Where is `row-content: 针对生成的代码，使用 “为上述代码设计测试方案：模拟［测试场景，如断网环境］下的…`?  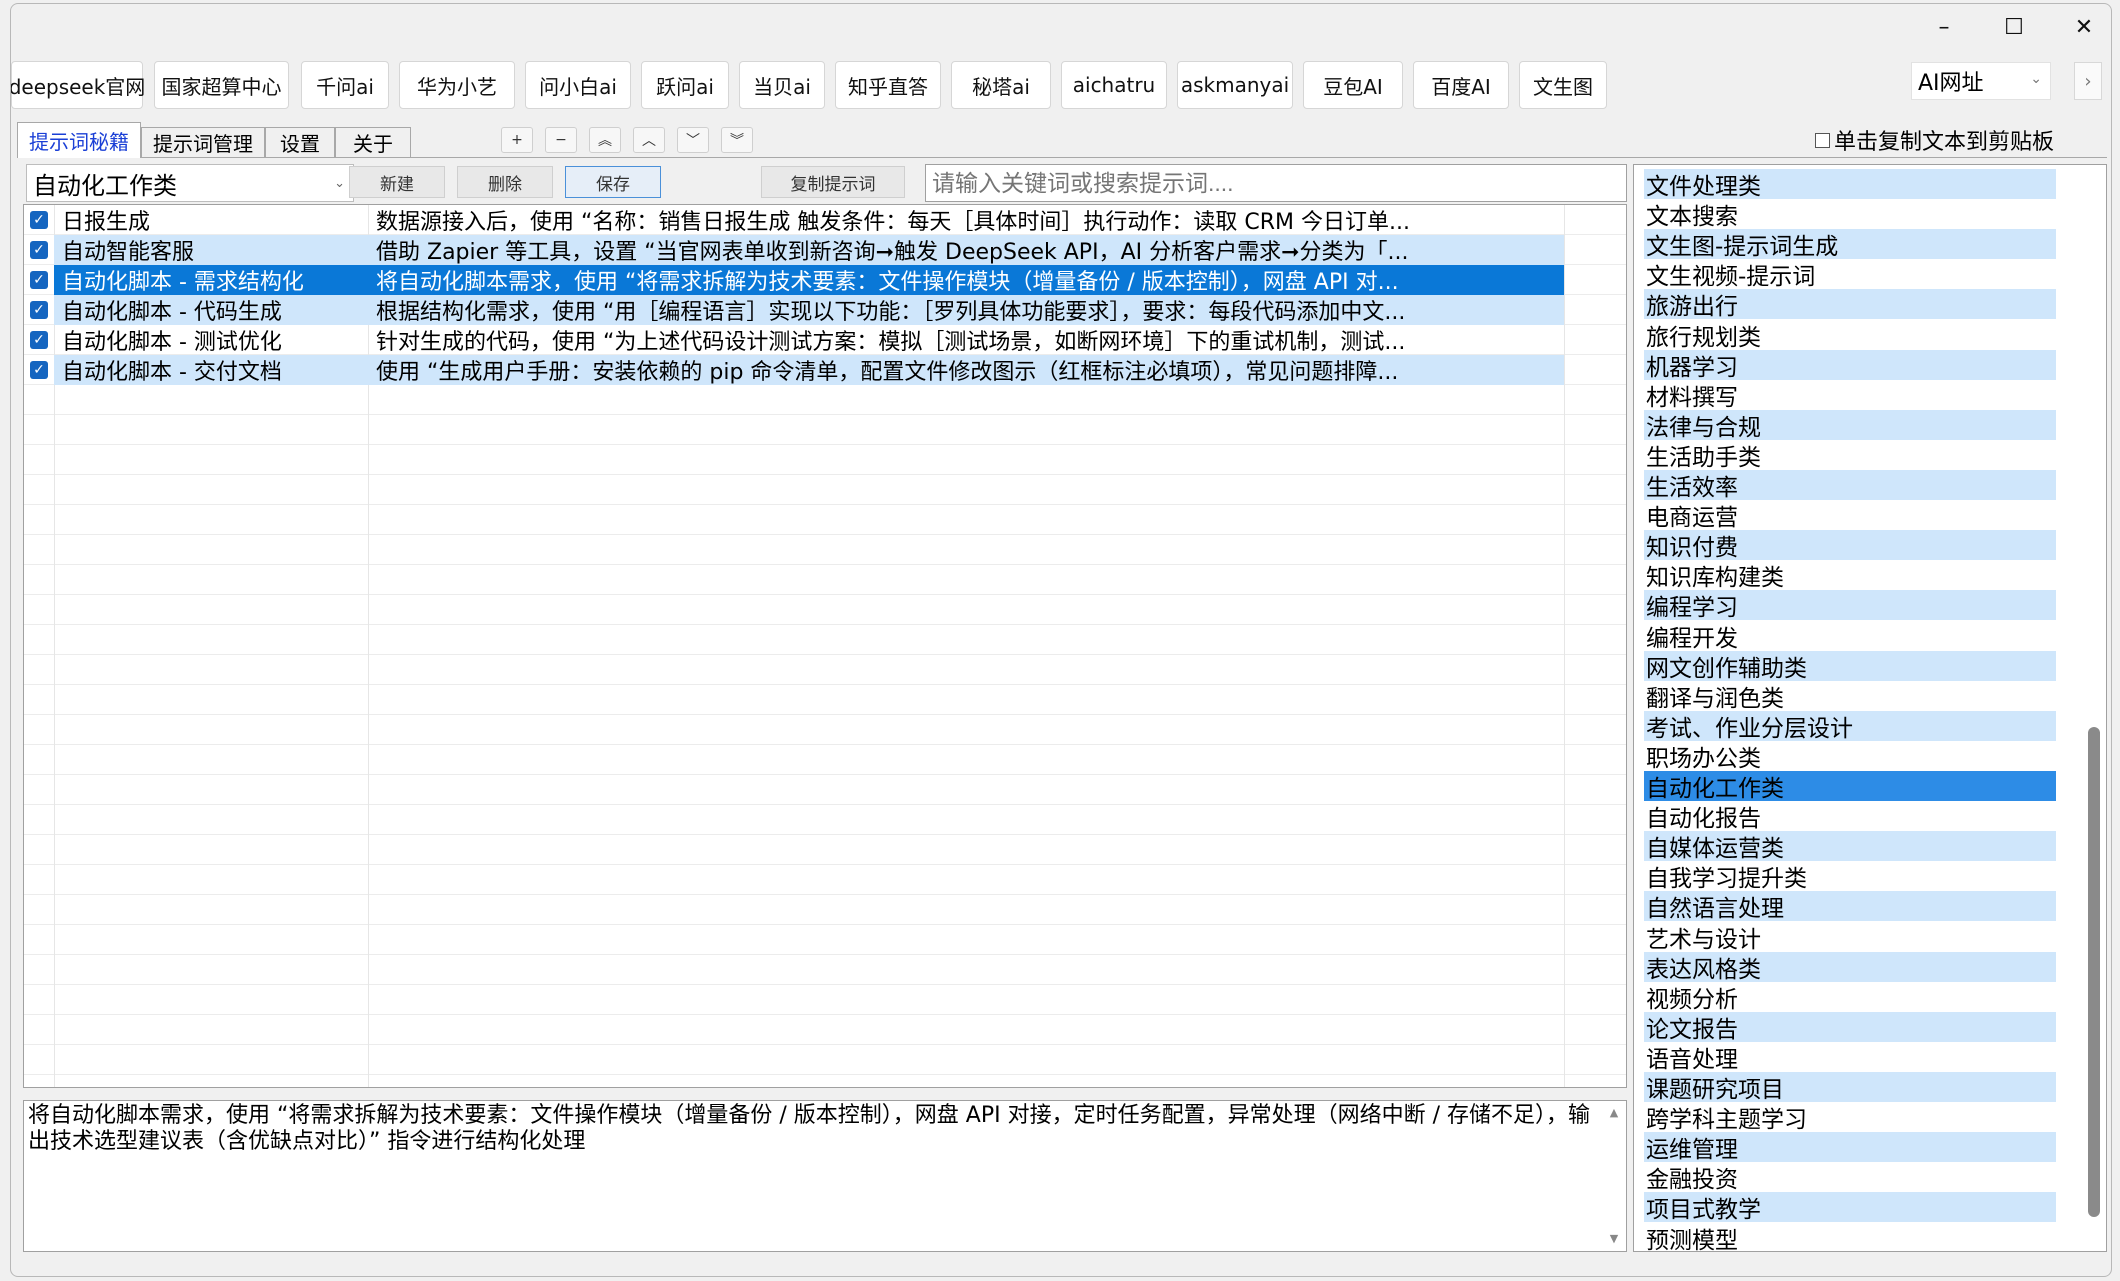
row-content: 针对生成的代码，使用 “为上述代码设计测试方案：模拟［测试场景，如断网环境］下的… is located at coordinates (891, 342).